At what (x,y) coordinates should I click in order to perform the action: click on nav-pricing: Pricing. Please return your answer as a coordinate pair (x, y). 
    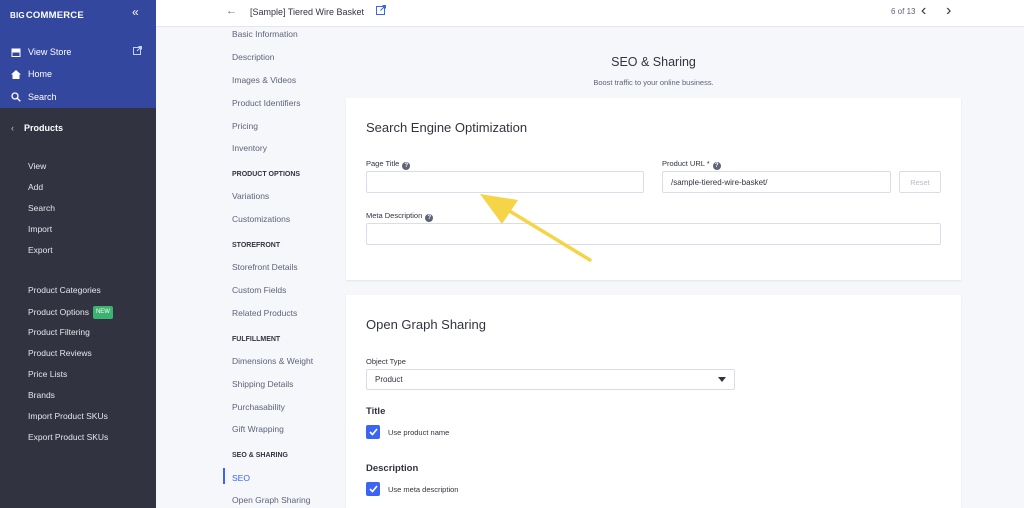
    Looking at the image, I should click on (245, 126).